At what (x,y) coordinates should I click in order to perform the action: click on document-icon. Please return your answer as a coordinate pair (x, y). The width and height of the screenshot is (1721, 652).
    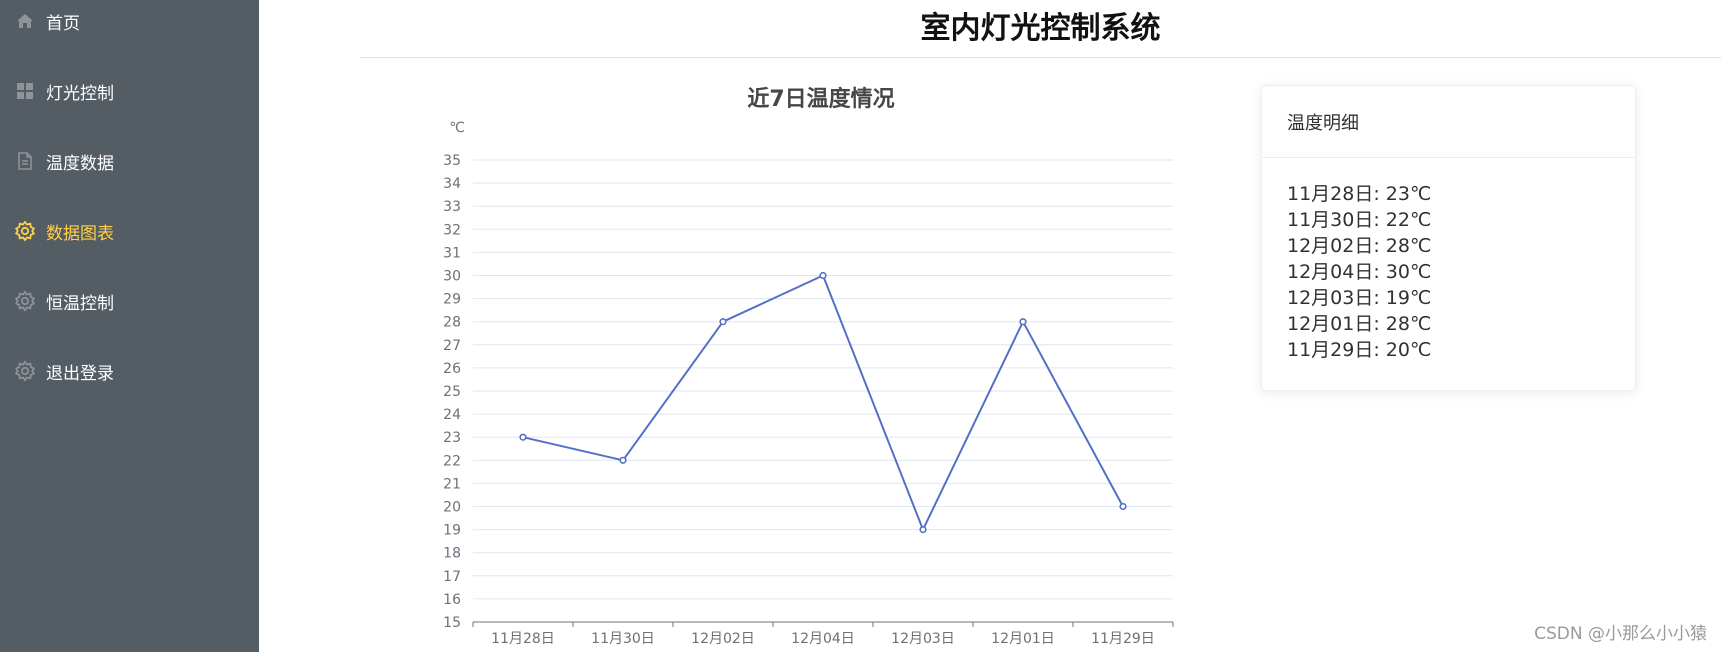
    Looking at the image, I should click on (25, 161).